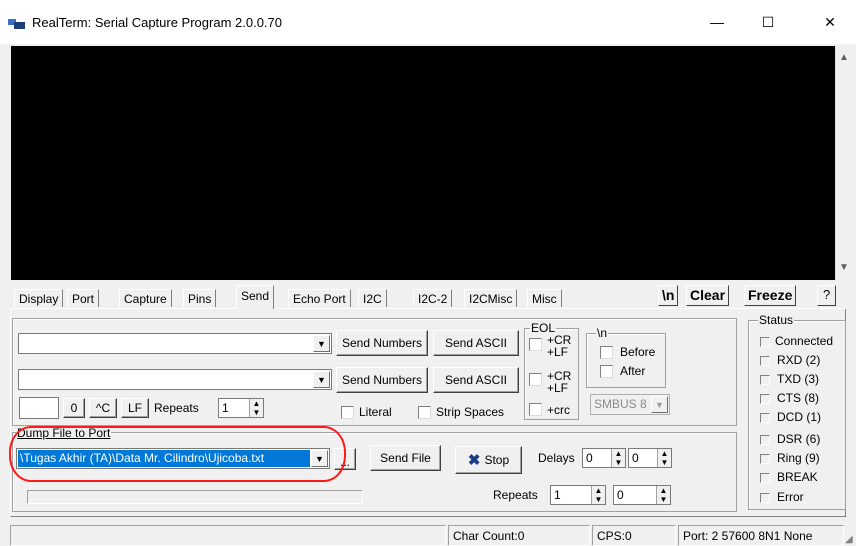  Describe the element at coordinates (103, 408) in the screenshot. I see `ctrl-c-button: ^C` at that location.